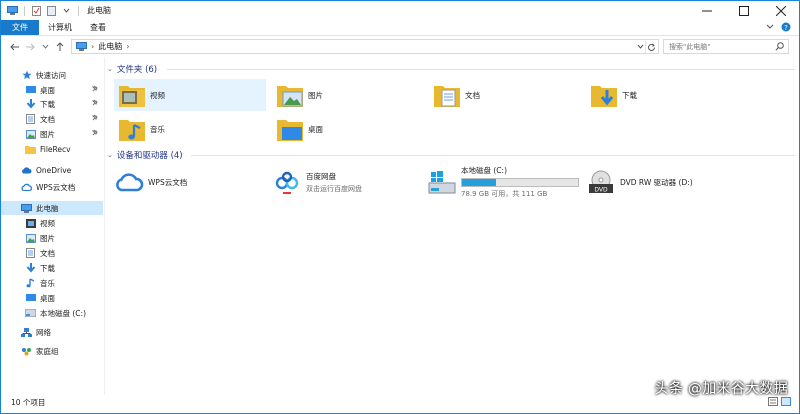  Describe the element at coordinates (601, 182) in the screenshot. I see `dvd-drive-icon: DVD` at that location.